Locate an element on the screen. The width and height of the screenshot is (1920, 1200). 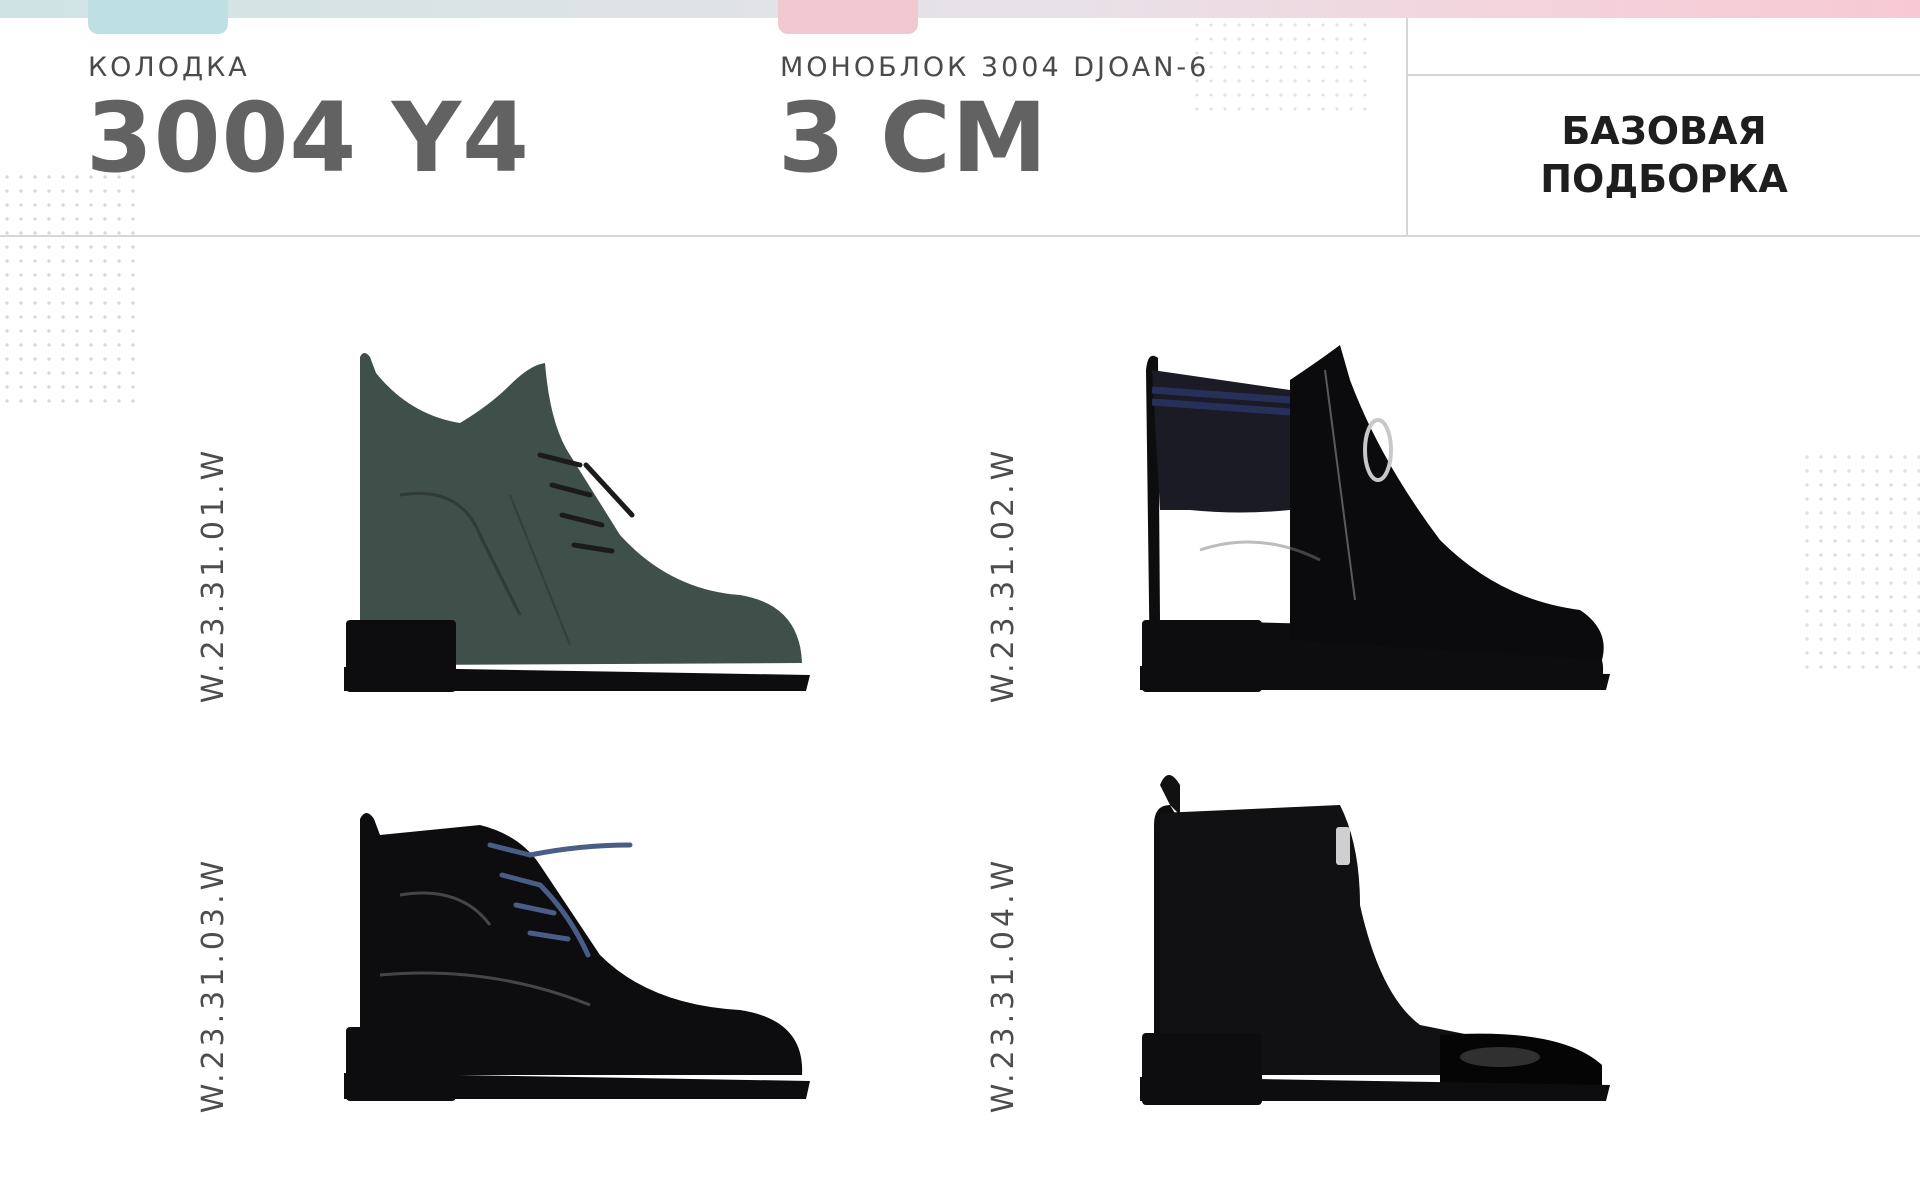
green-leather-lace-up-boot-icon is located at coordinates (575, 520).